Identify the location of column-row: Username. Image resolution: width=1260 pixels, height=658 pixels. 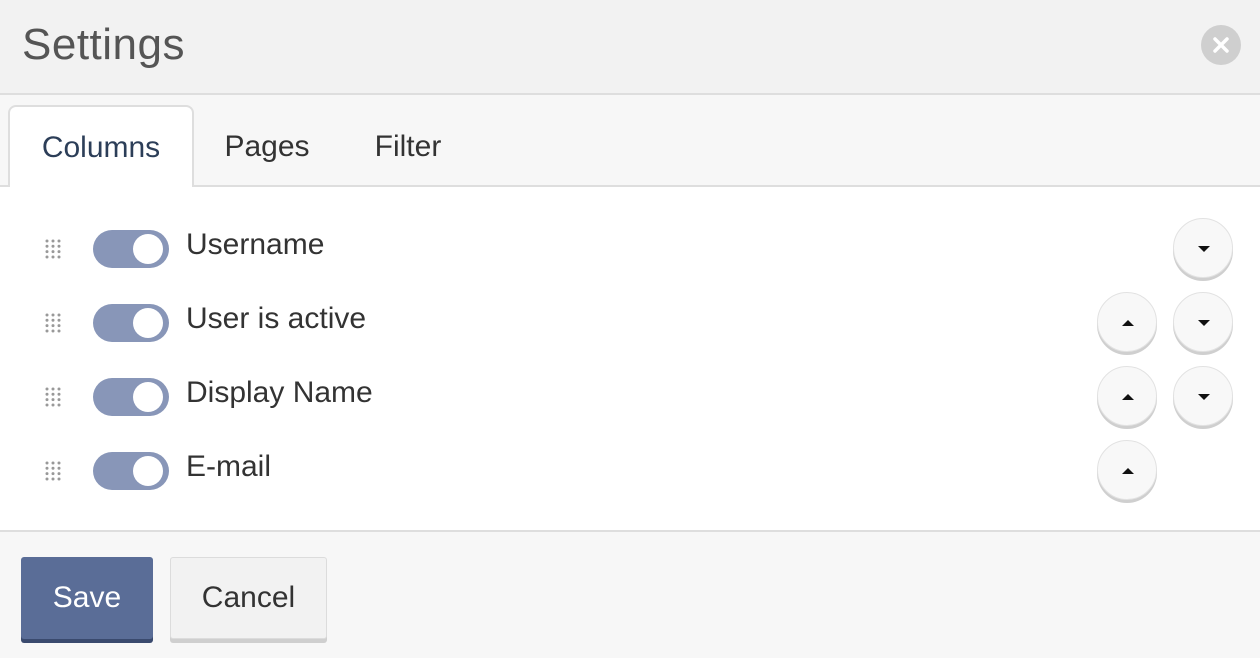
(630, 249).